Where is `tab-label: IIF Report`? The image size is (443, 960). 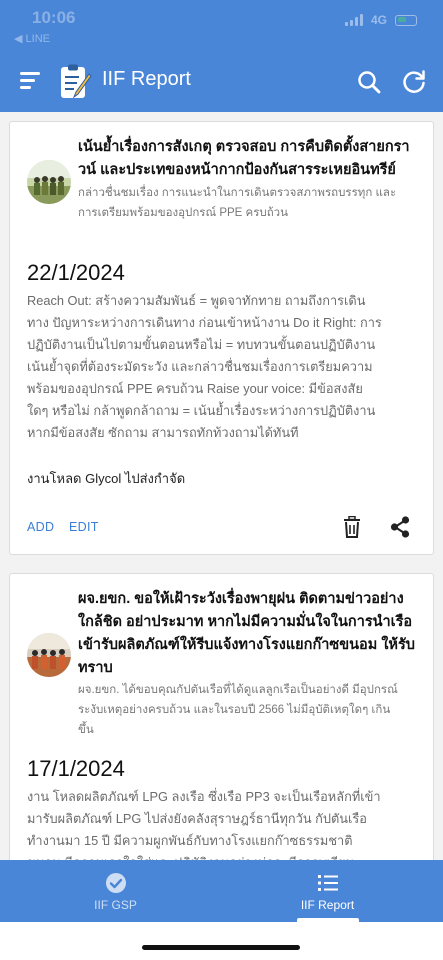 tab-label: IIF Report is located at coordinates (327, 905).